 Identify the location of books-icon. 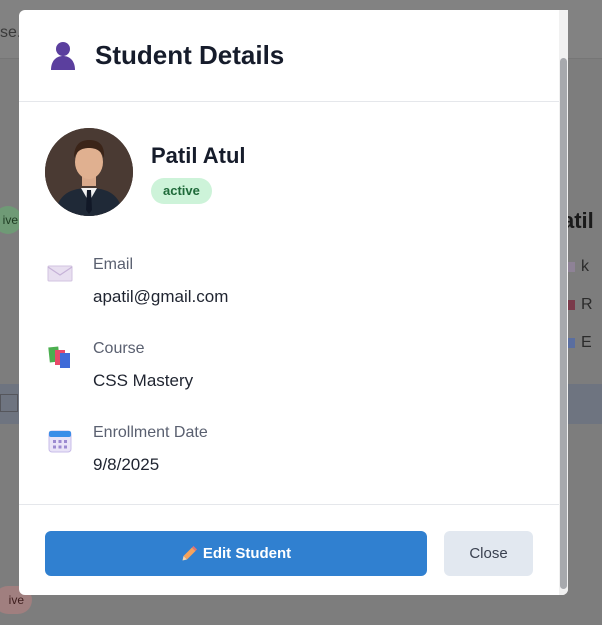
(59, 357).